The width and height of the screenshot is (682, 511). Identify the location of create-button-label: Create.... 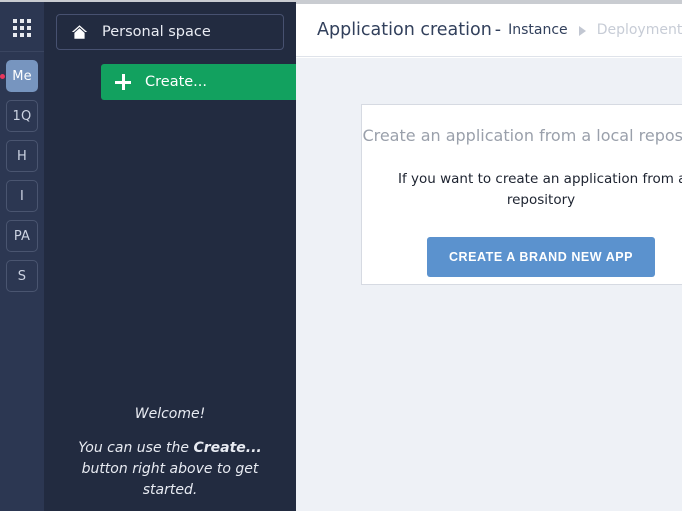
(176, 82).